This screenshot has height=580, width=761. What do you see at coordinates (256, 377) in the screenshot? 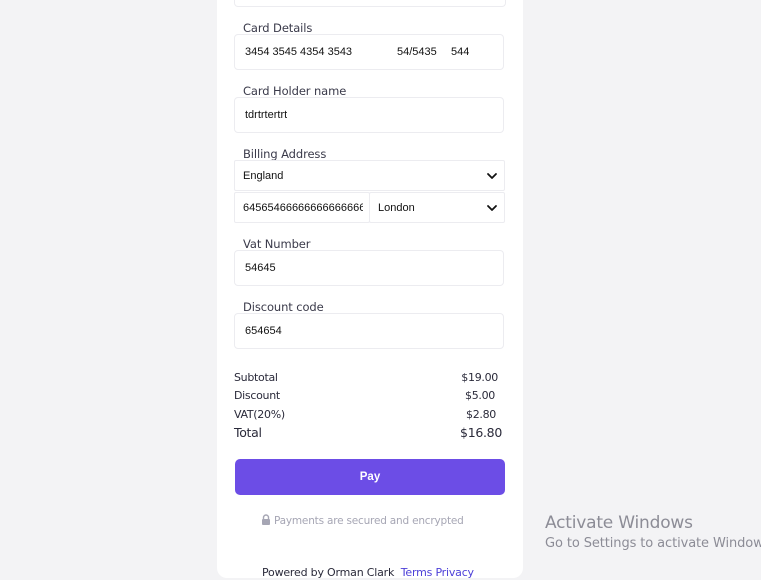
I see `subtotal-label: Subtotal` at bounding box center [256, 377].